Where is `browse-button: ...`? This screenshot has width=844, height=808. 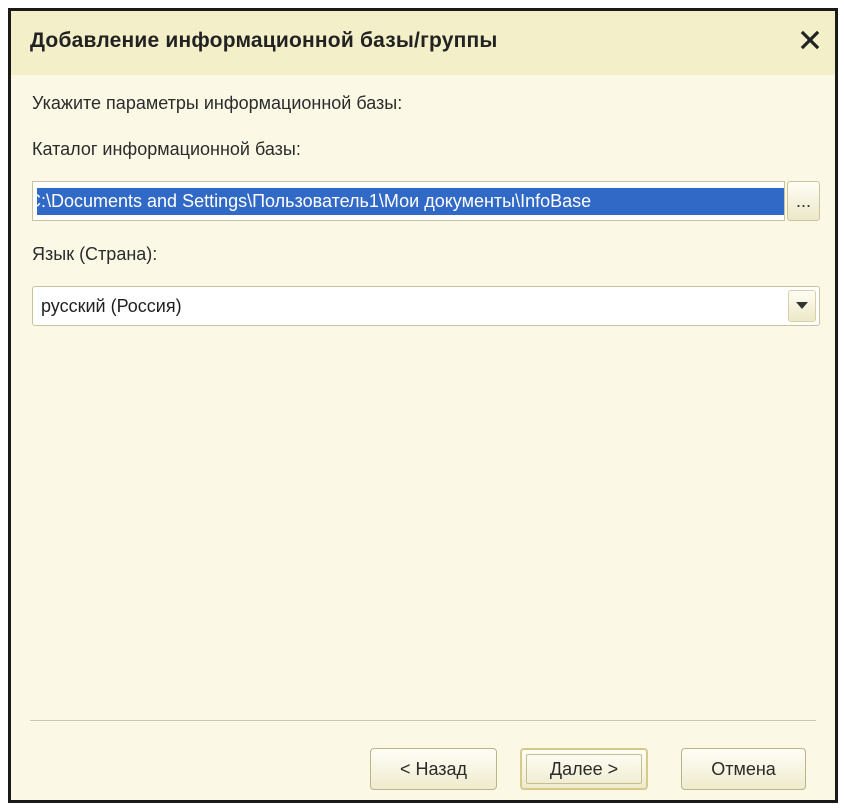 browse-button: ... is located at coordinates (803, 201).